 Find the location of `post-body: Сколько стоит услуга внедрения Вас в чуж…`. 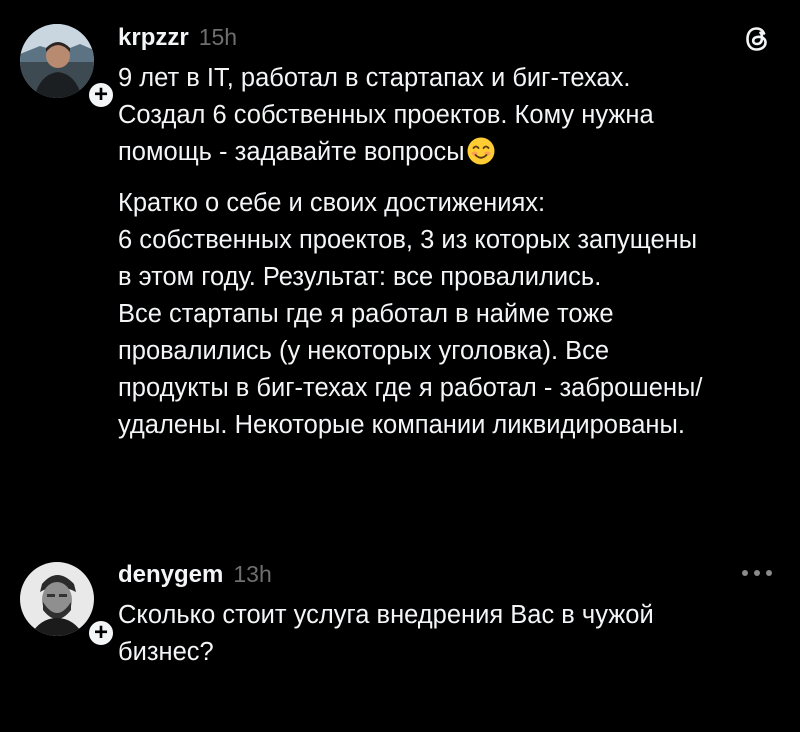

post-body: Сколько стоит услуга внедрения Вас в чуж… is located at coordinates (453, 634).